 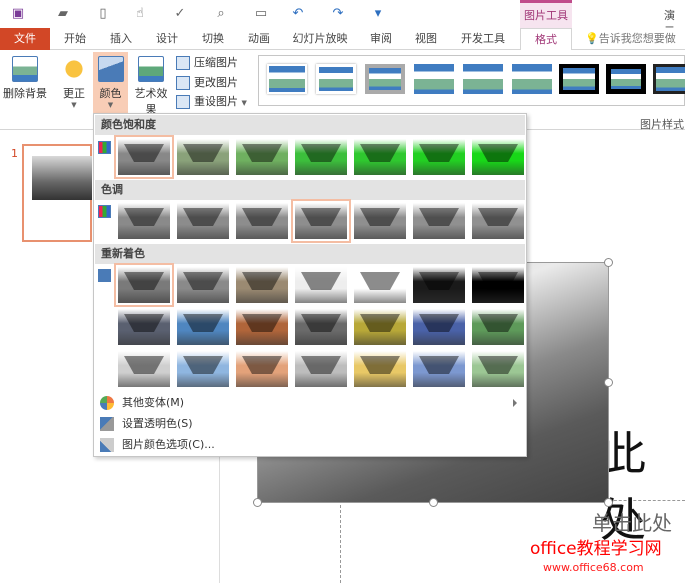 What do you see at coordinates (63, 14) in the screenshot?
I see `open-icon: ▰` at bounding box center [63, 14].